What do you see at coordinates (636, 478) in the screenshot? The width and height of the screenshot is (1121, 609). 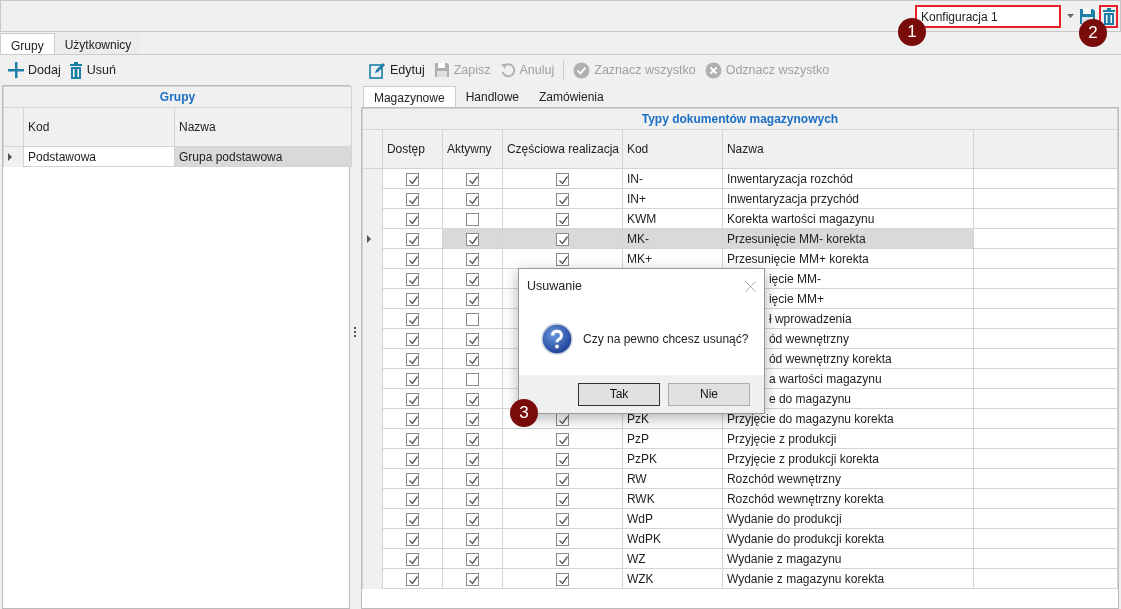 I see `table-cell: RW` at bounding box center [636, 478].